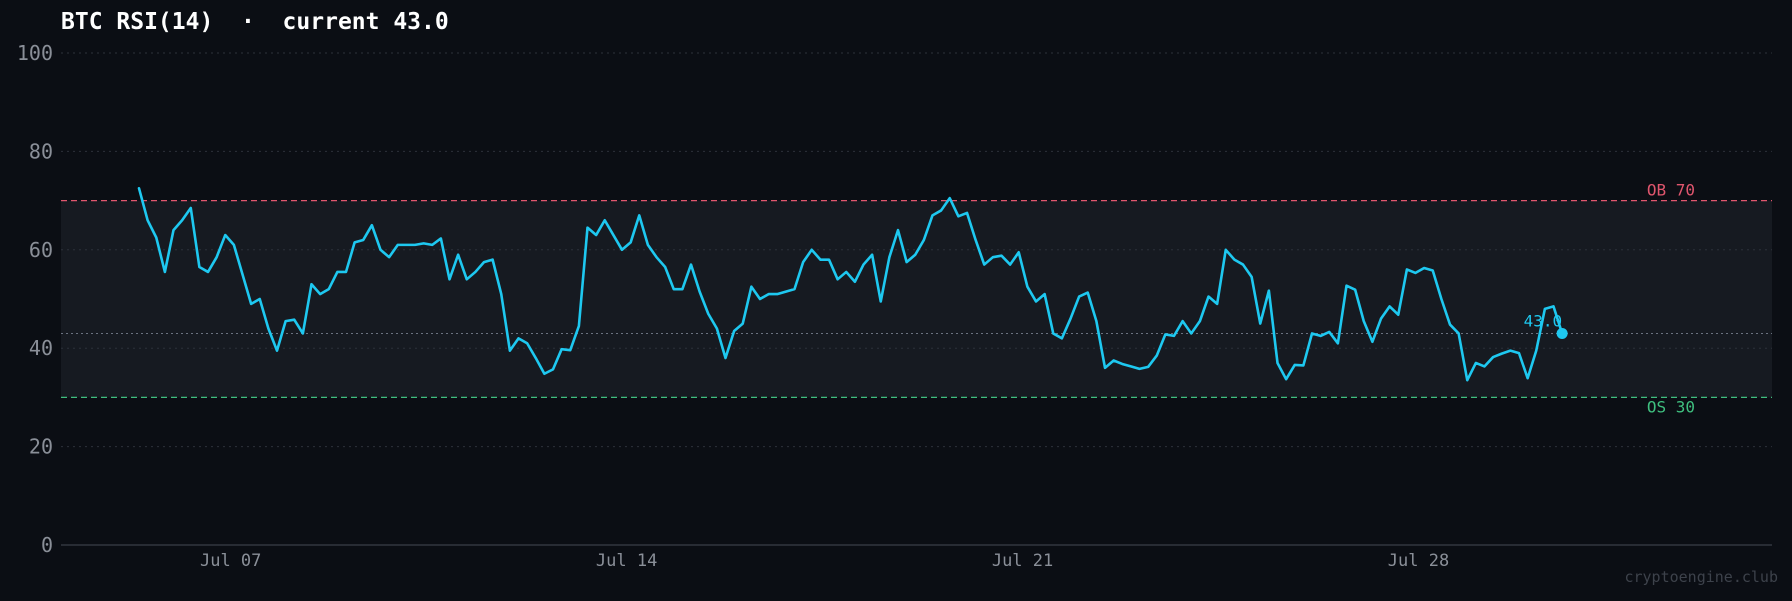  I want to click on y-tick-label: 80, so click(41, 151).